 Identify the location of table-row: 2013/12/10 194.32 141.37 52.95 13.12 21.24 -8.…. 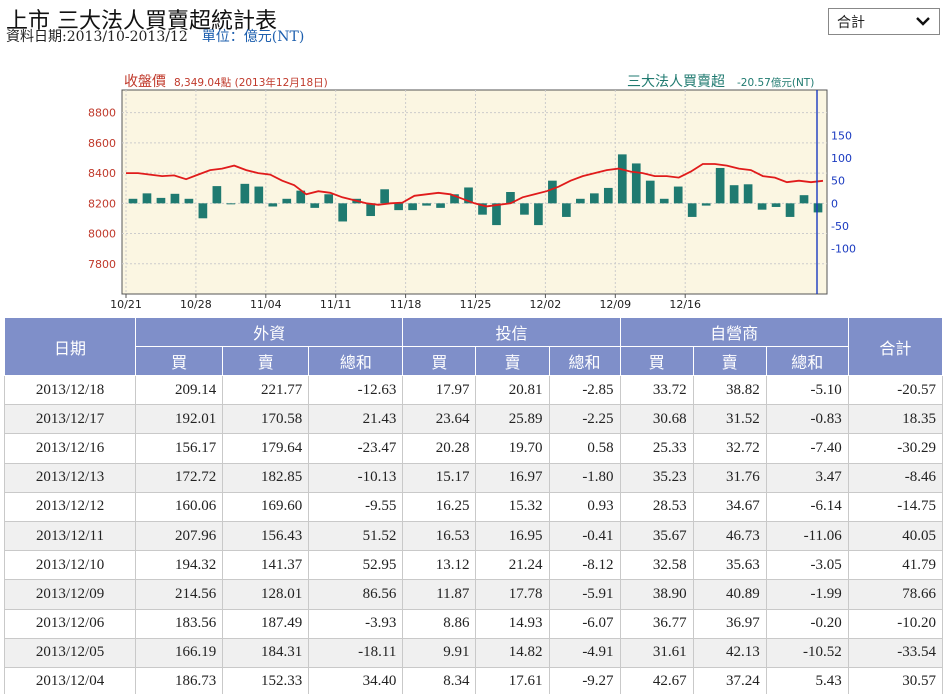
(473, 565).